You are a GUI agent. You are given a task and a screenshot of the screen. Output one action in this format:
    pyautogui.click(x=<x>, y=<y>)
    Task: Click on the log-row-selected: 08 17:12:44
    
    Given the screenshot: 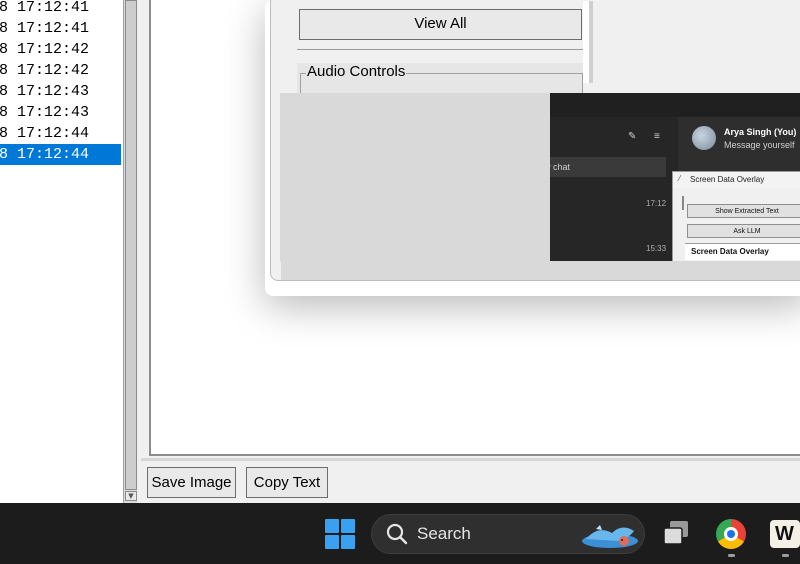 What is the action you would take?
    pyautogui.click(x=60, y=154)
    